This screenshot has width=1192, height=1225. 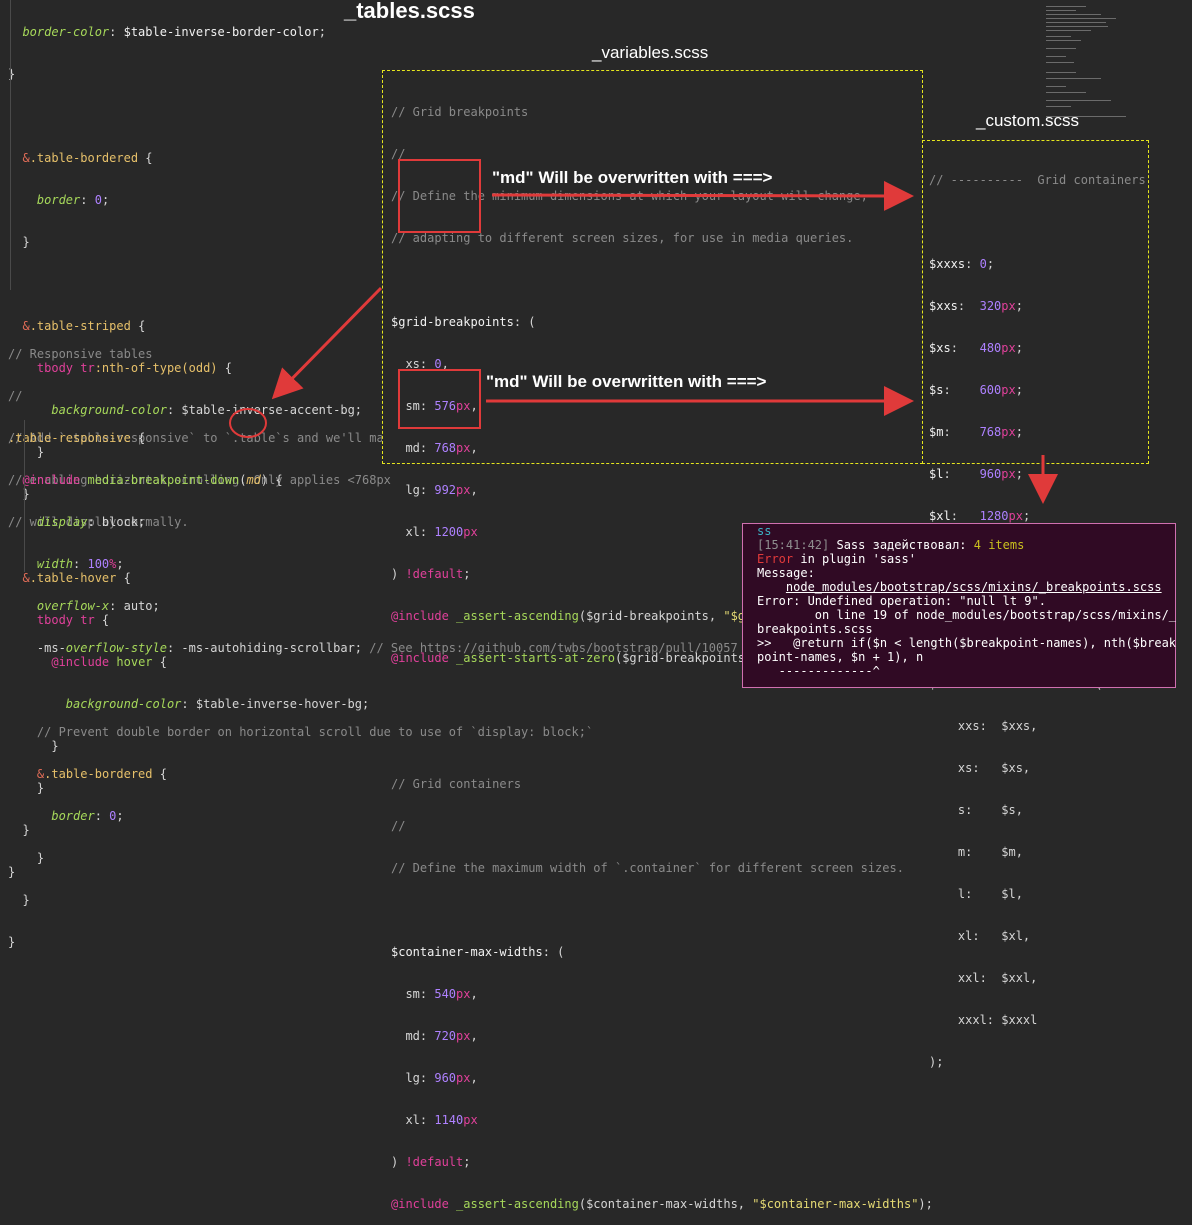 I want to click on terminal-items: 4 items, so click(x=999, y=545).